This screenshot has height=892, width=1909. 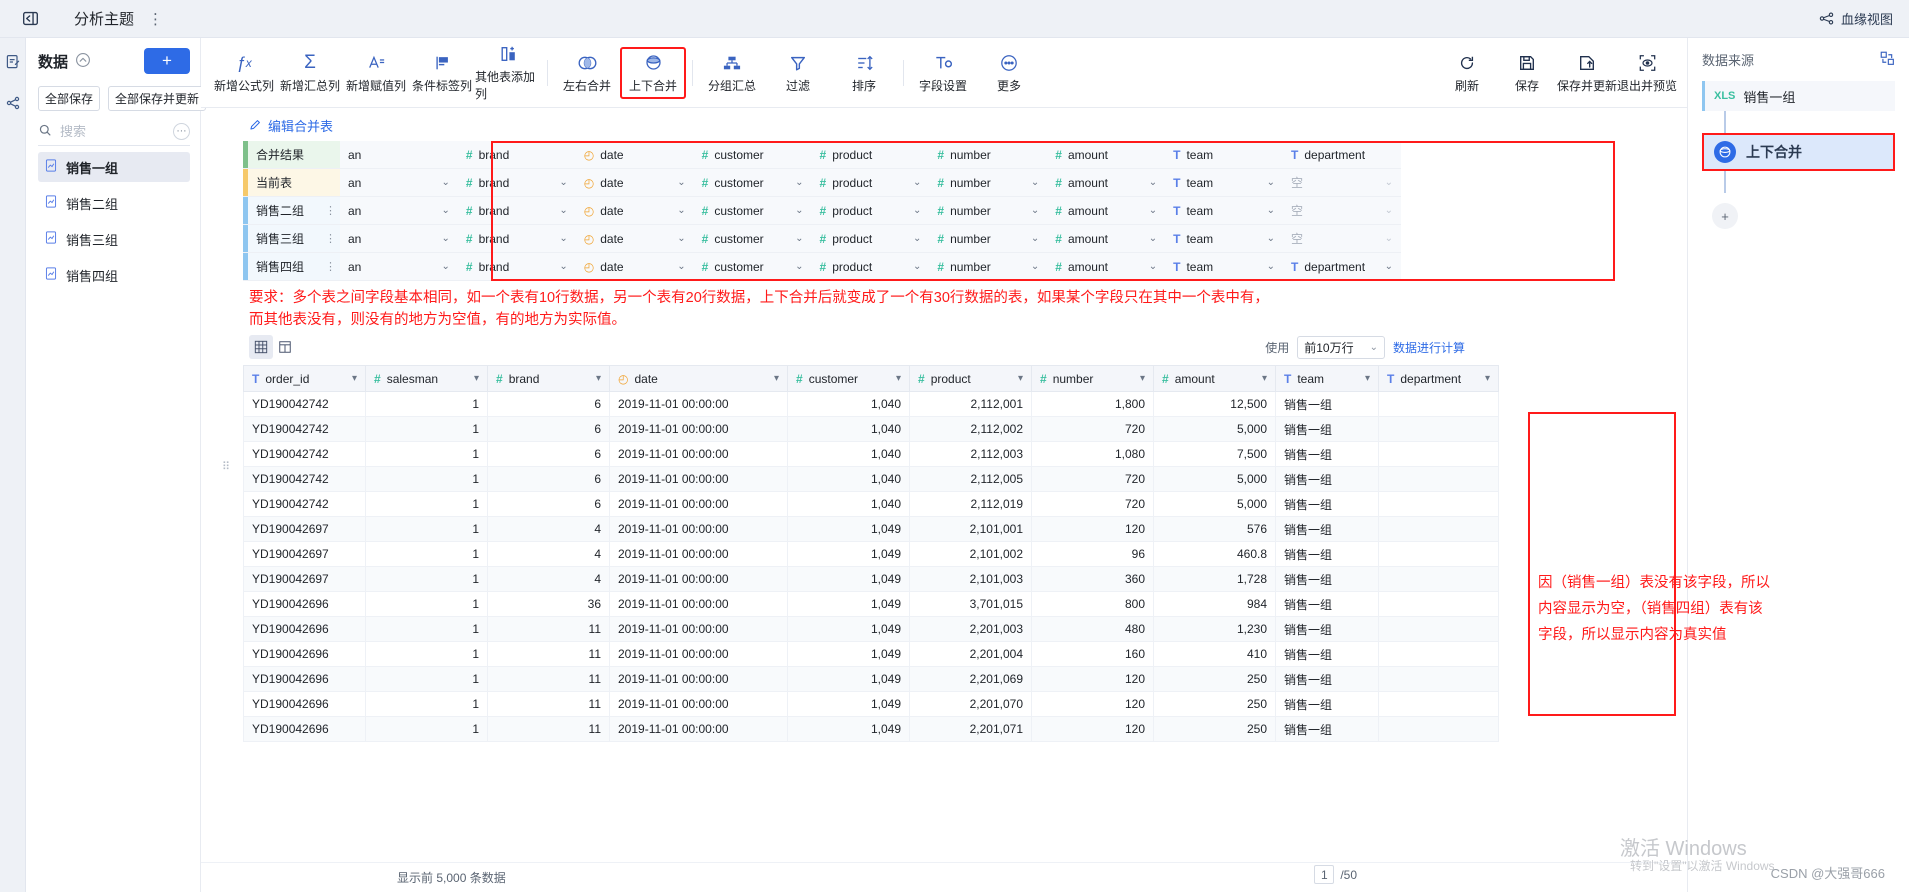 I want to click on cell-amount: 250, so click(x=1214, y=729).